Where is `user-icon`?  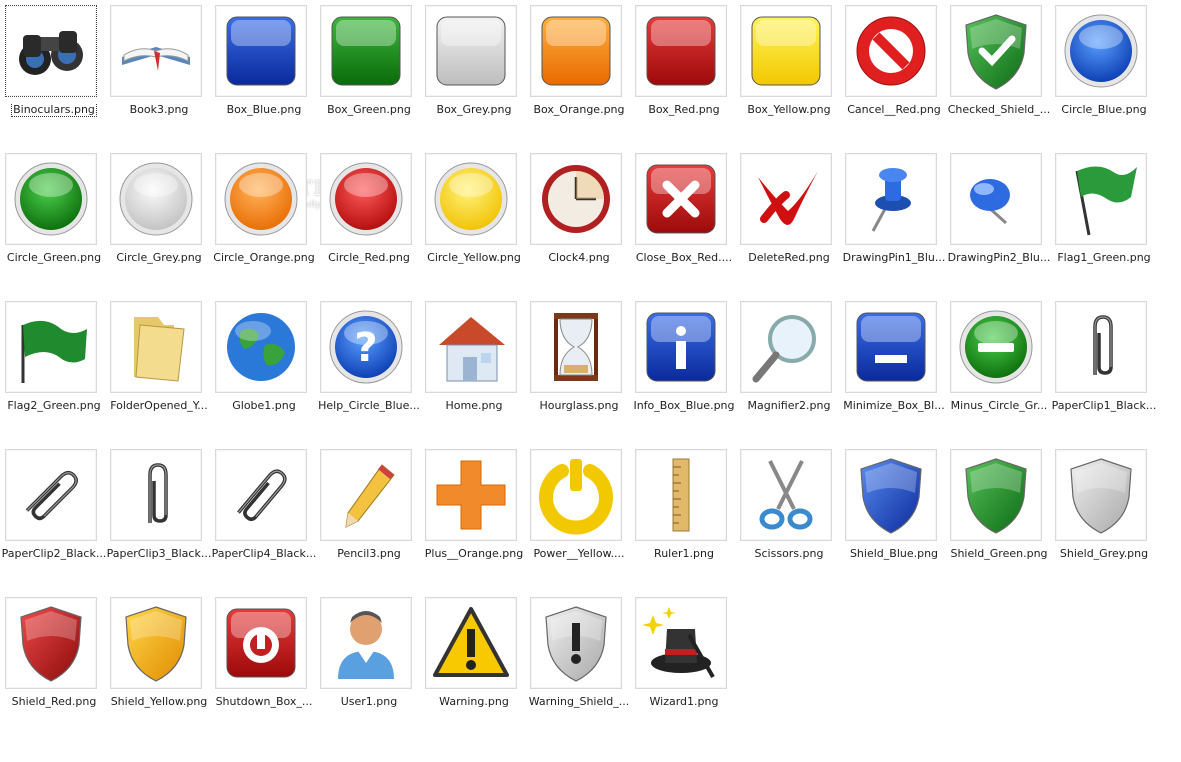
user-icon is located at coordinates (366, 643).